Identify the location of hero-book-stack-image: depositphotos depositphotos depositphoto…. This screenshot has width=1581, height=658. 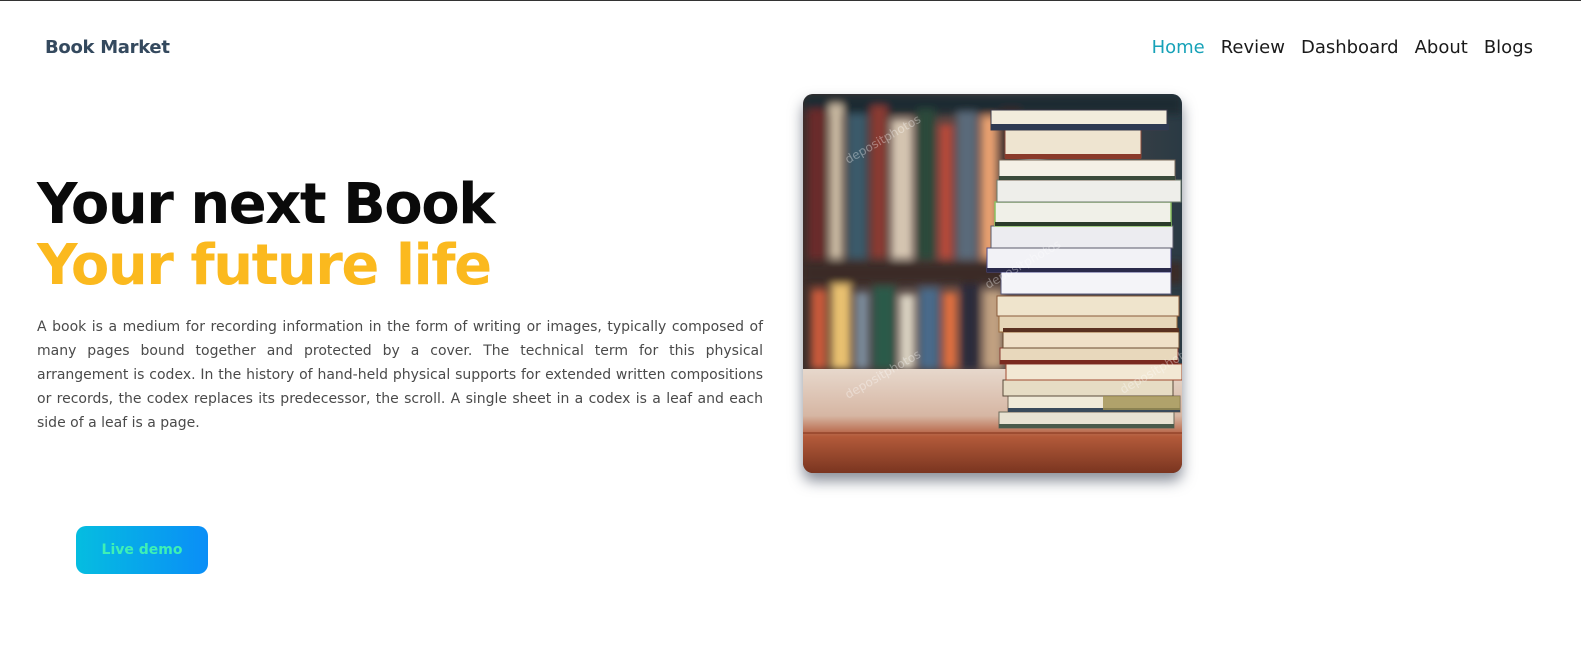
(992, 283).